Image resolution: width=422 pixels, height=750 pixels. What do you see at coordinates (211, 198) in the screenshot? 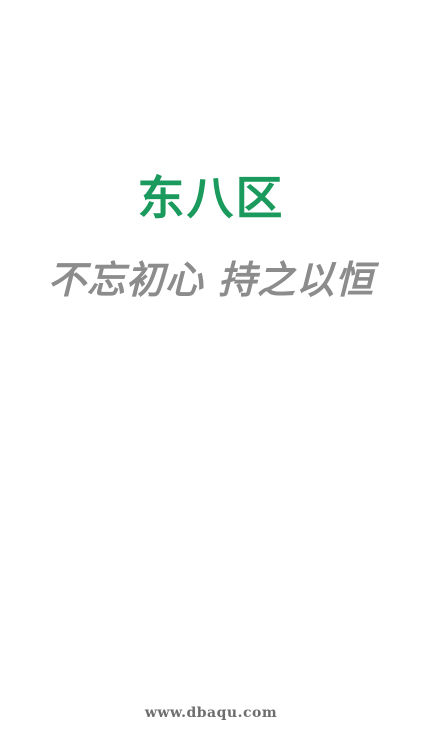
I see `app-logo: 东八区` at bounding box center [211, 198].